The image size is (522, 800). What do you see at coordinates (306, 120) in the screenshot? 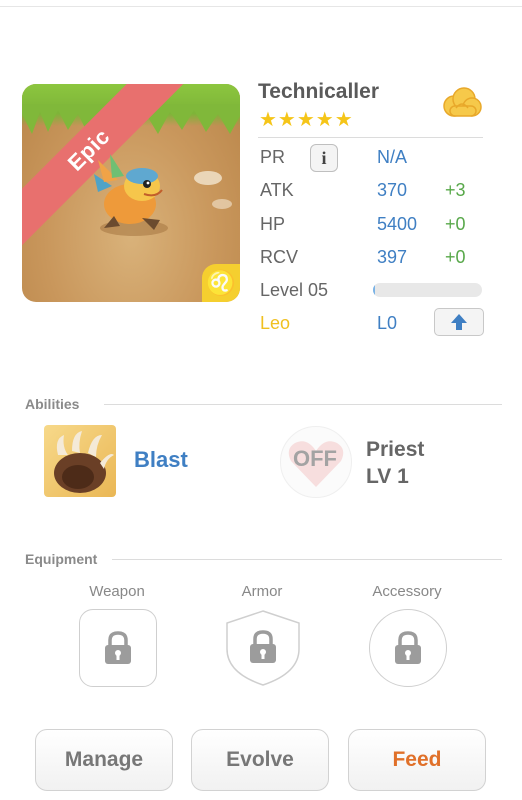
I see `star-rating: ★★★★★` at bounding box center [306, 120].